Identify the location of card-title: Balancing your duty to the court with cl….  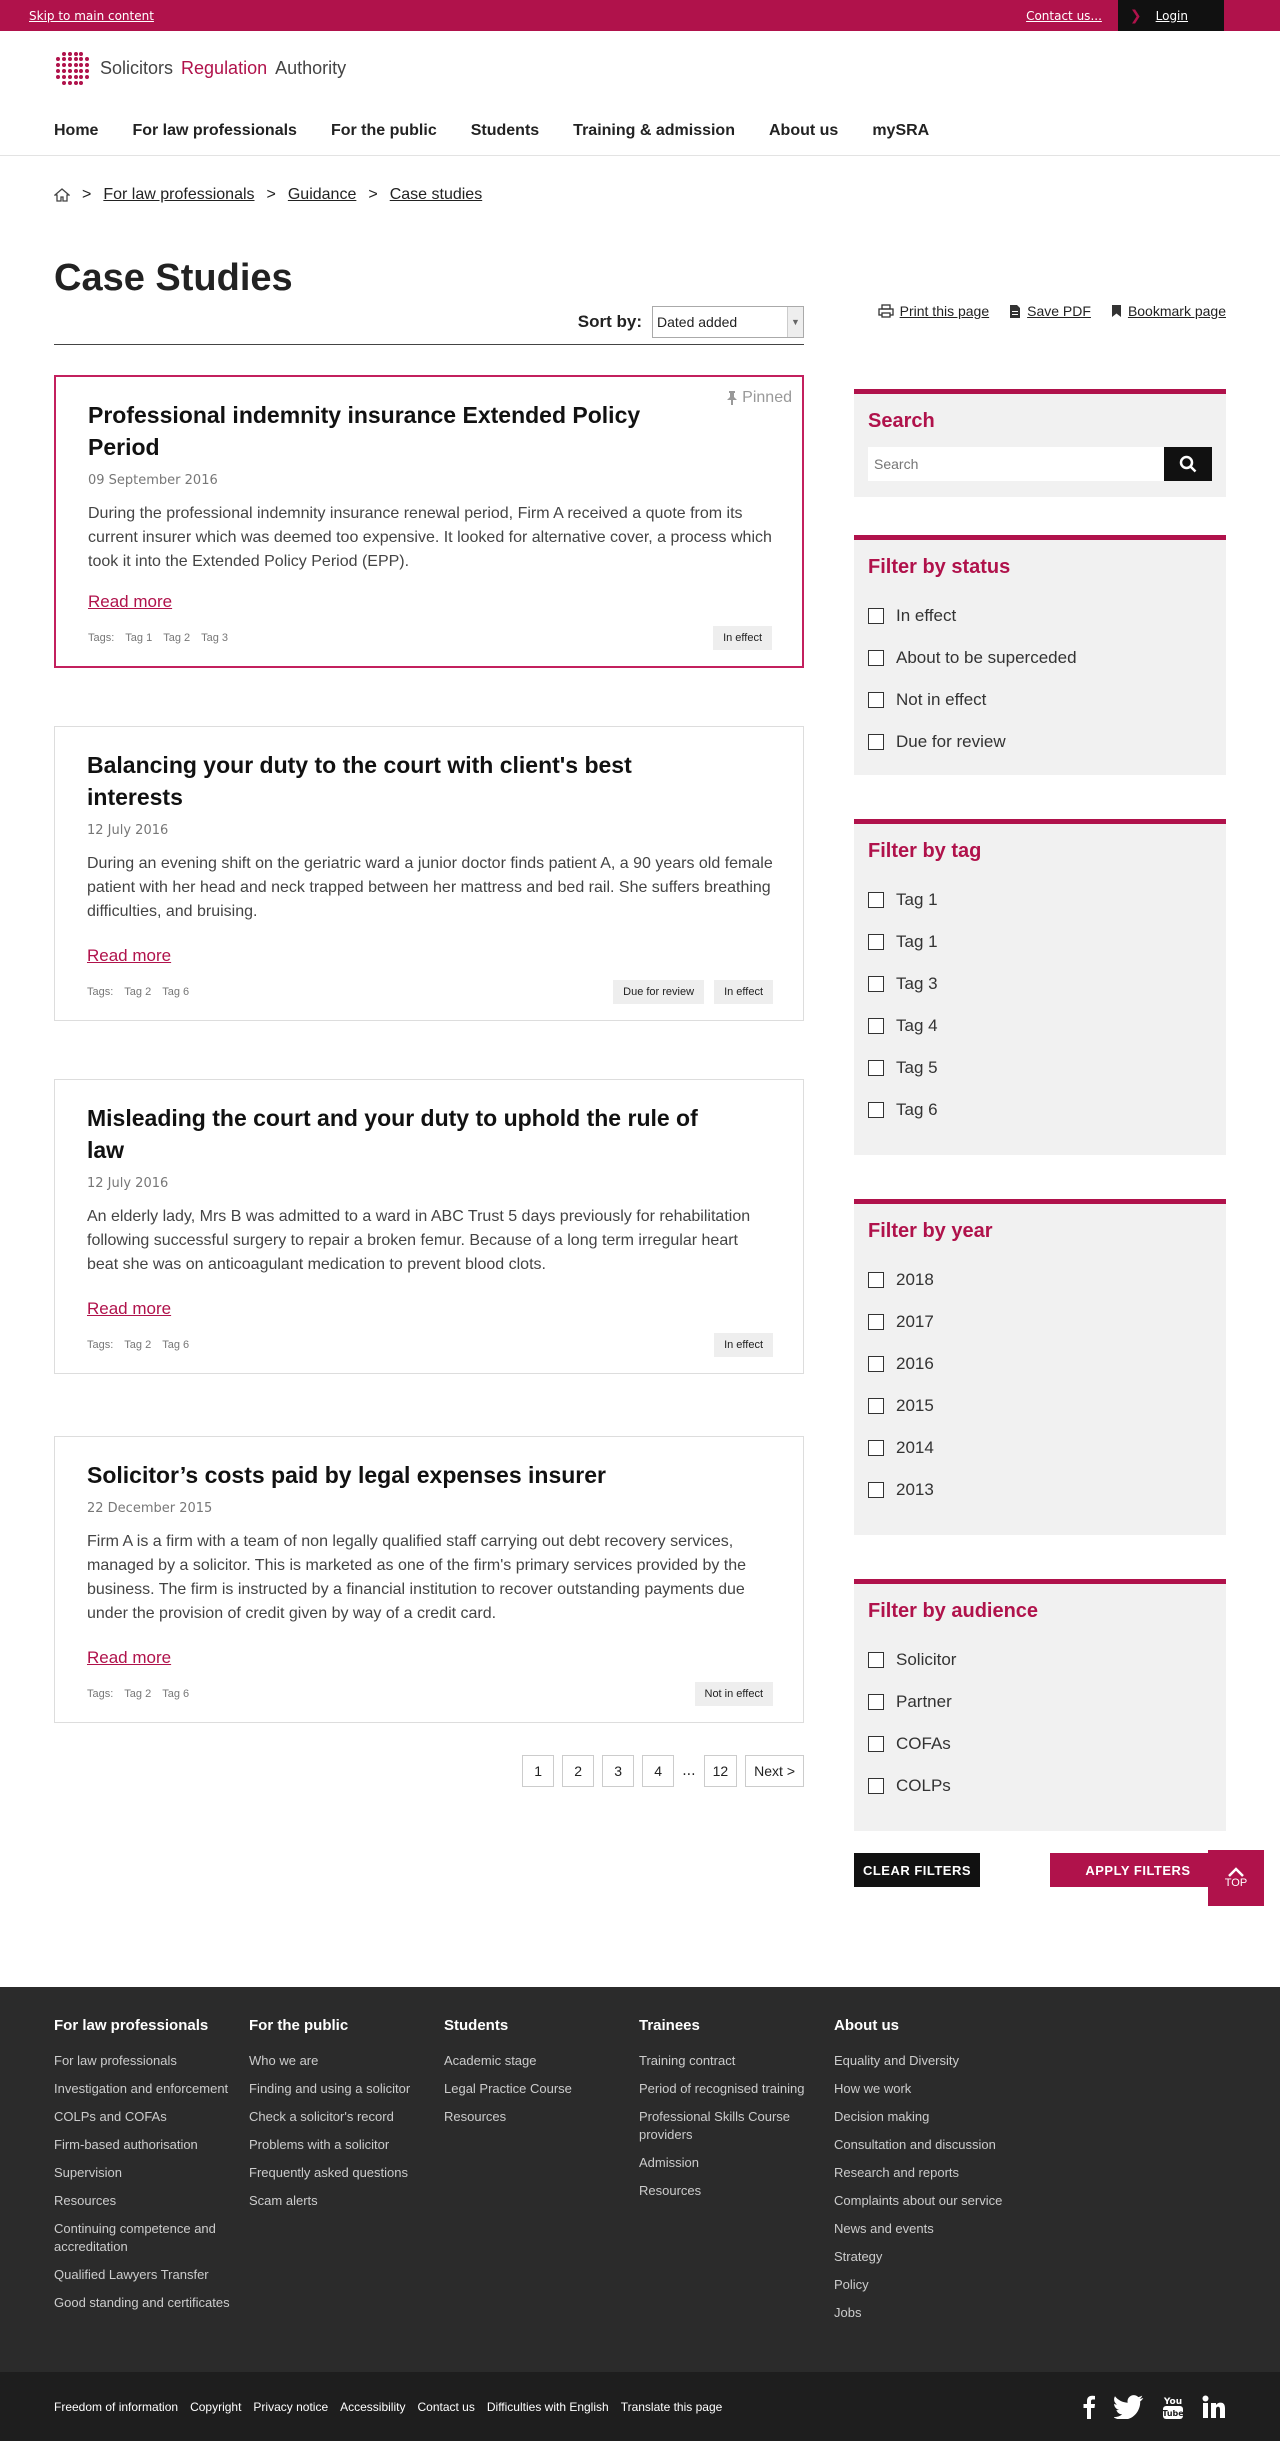
(430, 781).